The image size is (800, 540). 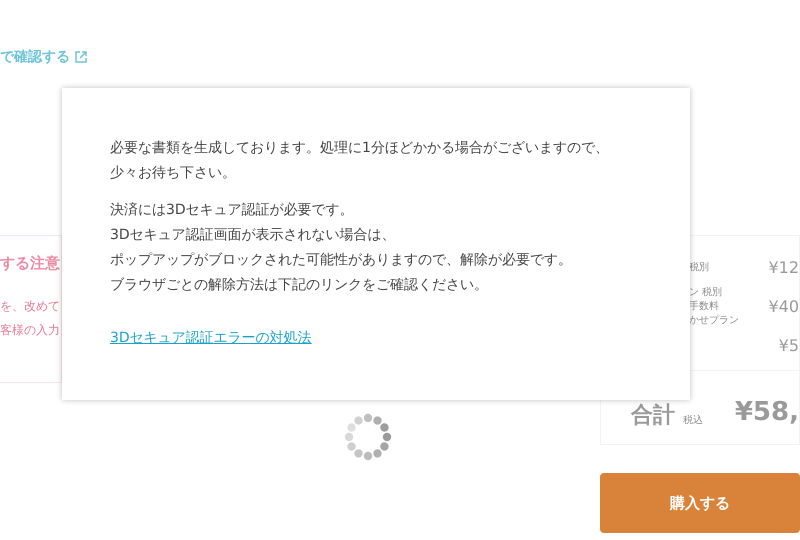 I want to click on loading-spinner-icon, so click(x=368, y=437).